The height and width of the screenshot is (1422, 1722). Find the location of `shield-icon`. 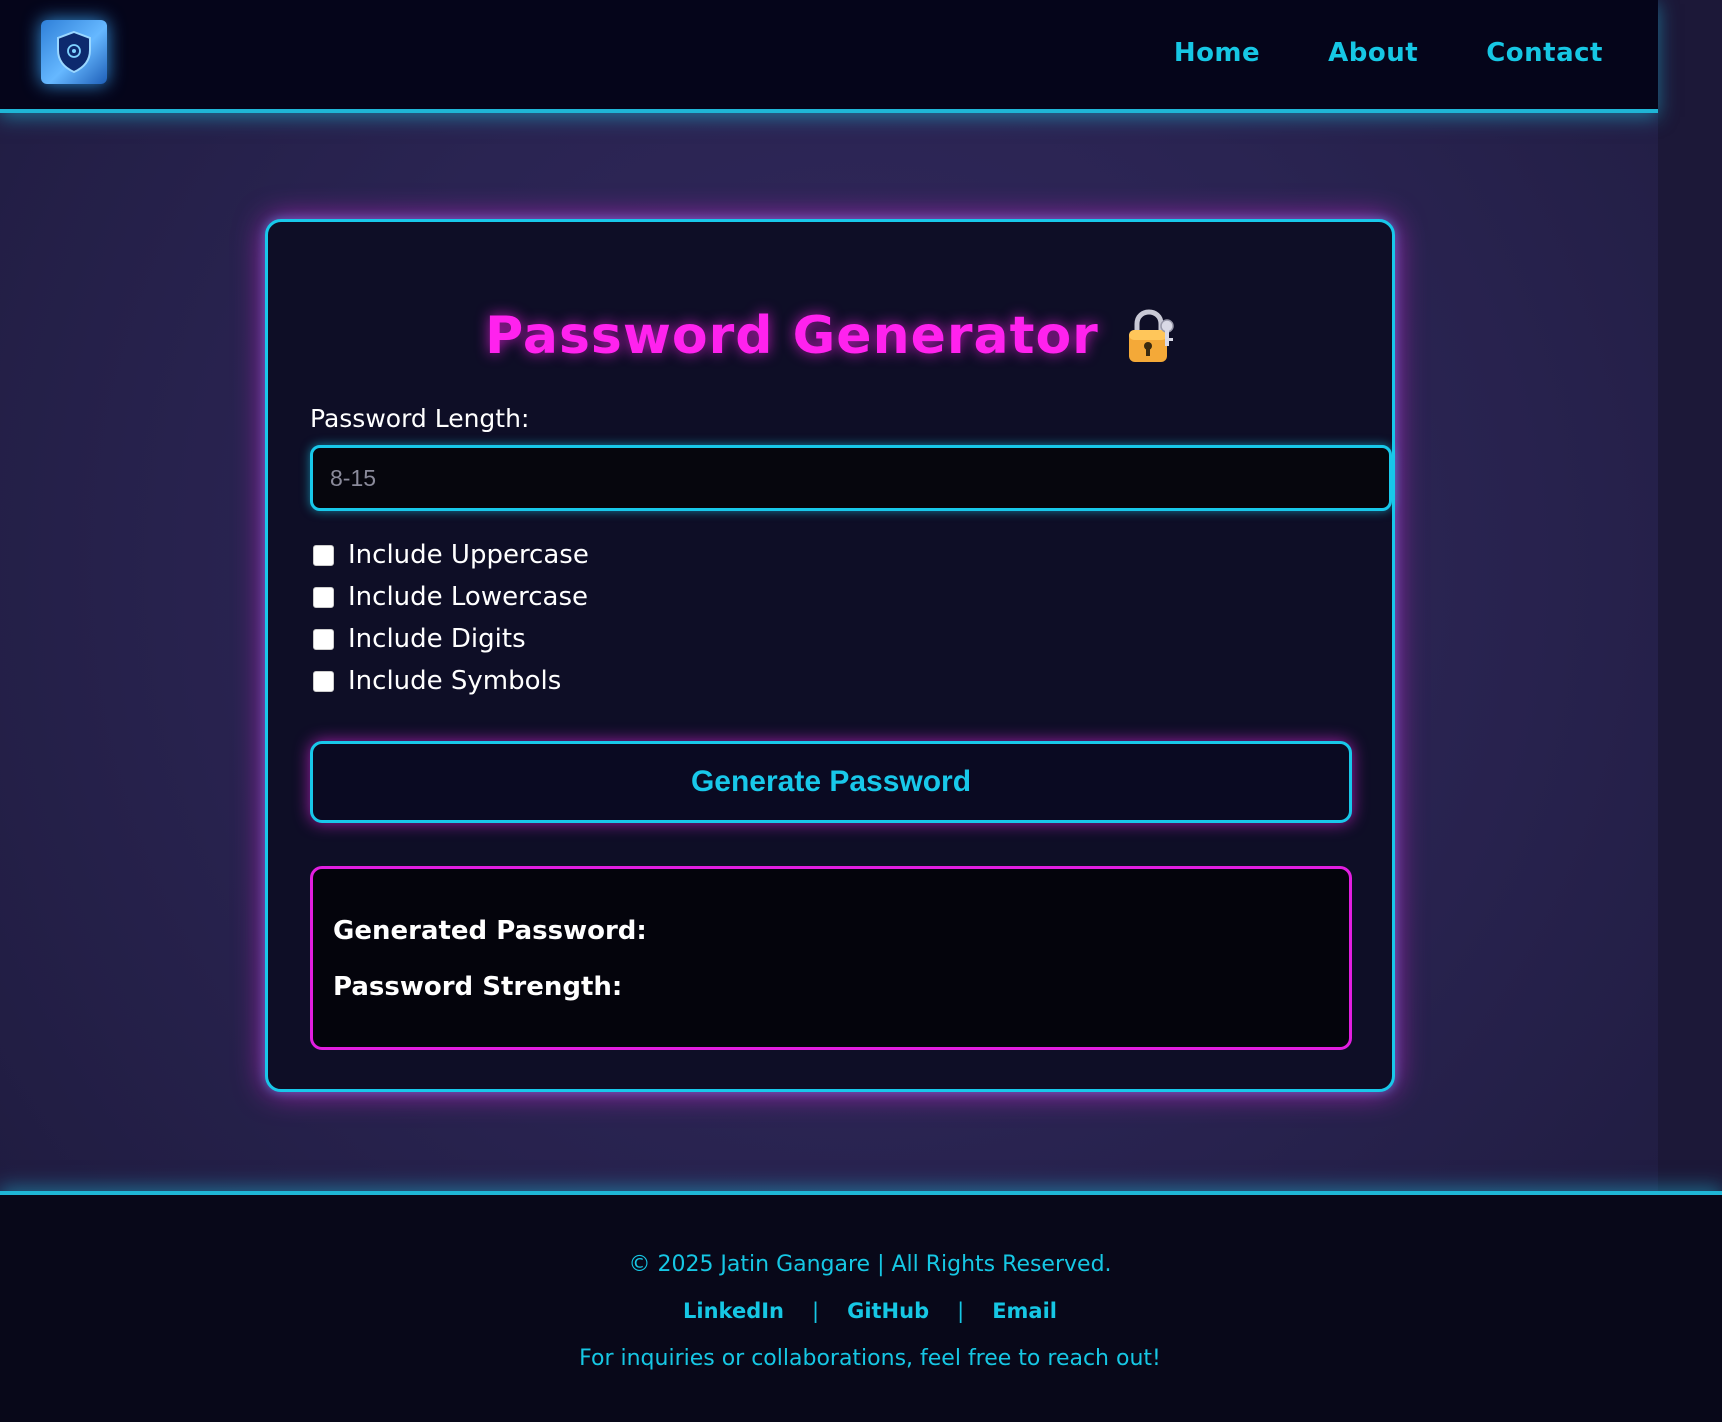

shield-icon is located at coordinates (74, 52).